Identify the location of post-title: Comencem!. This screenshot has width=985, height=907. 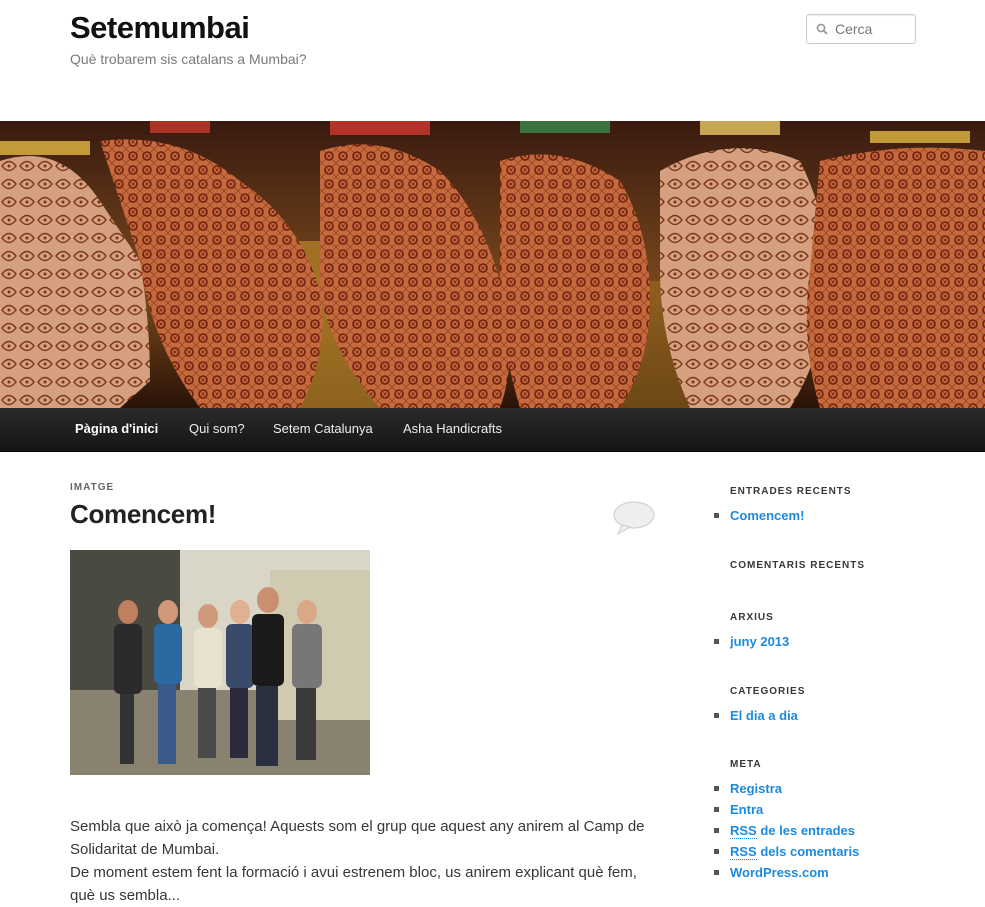
(365, 514).